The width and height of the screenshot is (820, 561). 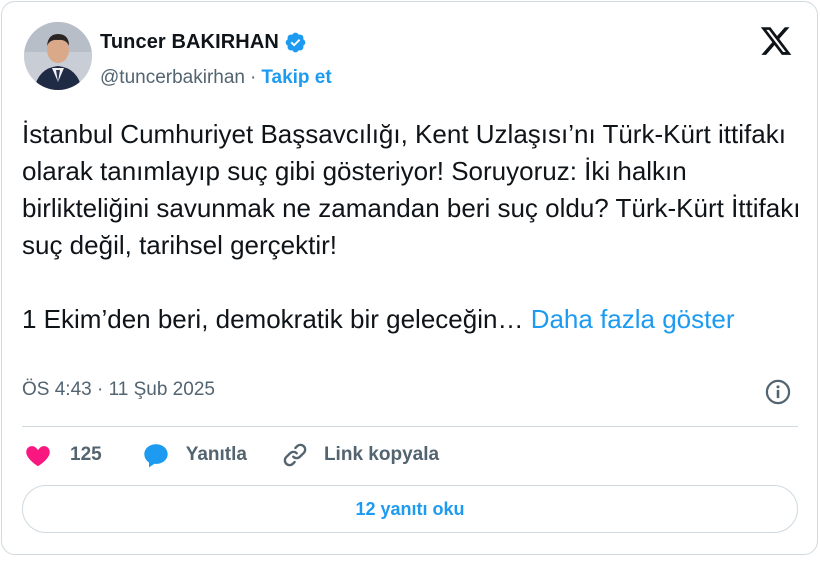 What do you see at coordinates (381, 454) in the screenshot?
I see `copy-link-label: Link kopyala` at bounding box center [381, 454].